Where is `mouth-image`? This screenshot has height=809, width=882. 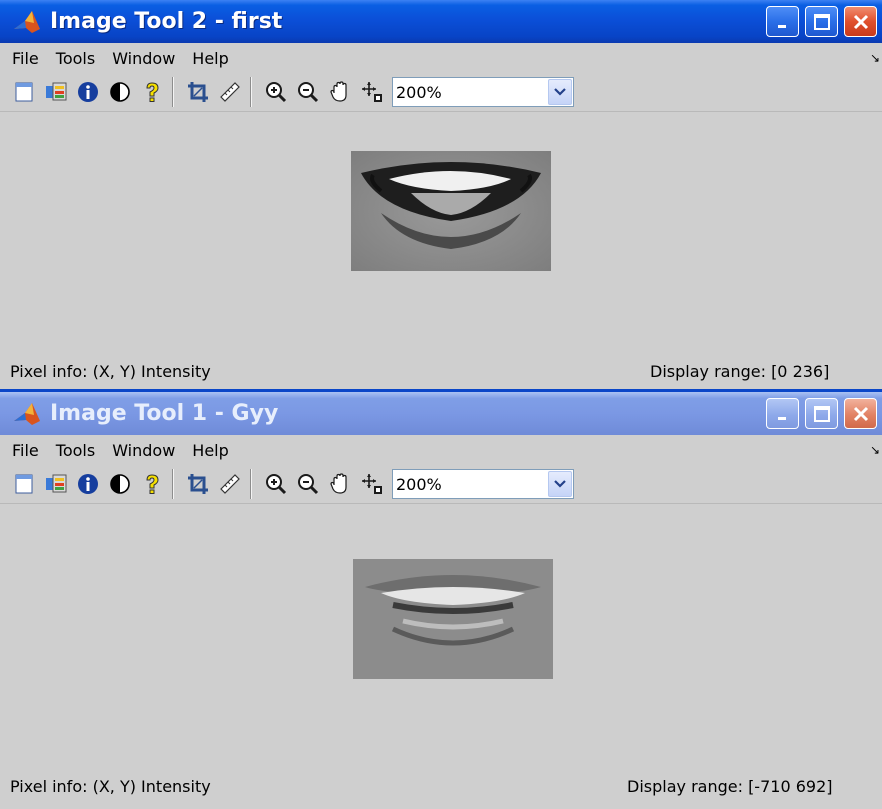
mouth-image is located at coordinates (451, 211).